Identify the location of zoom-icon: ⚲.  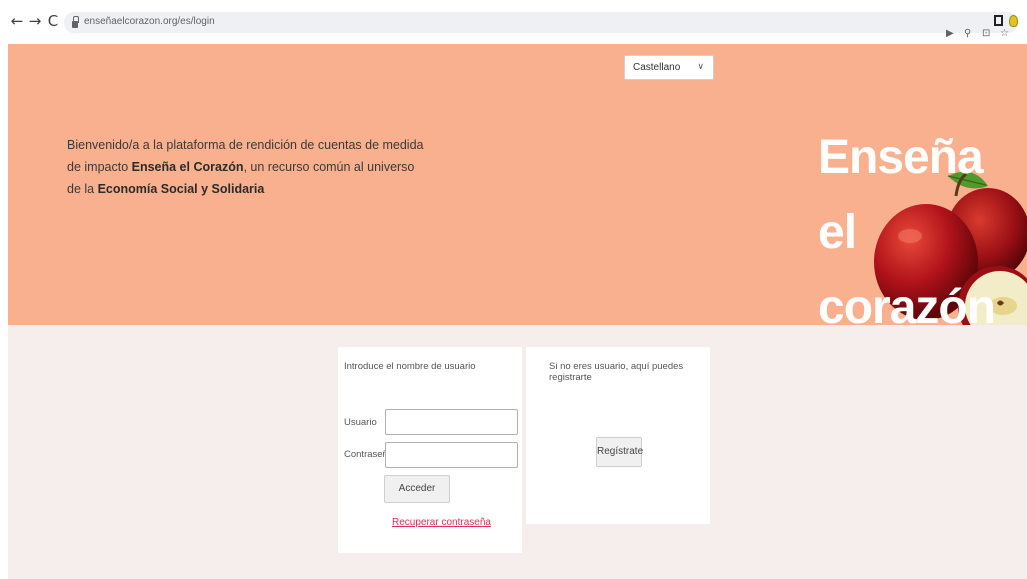
(969, 34).